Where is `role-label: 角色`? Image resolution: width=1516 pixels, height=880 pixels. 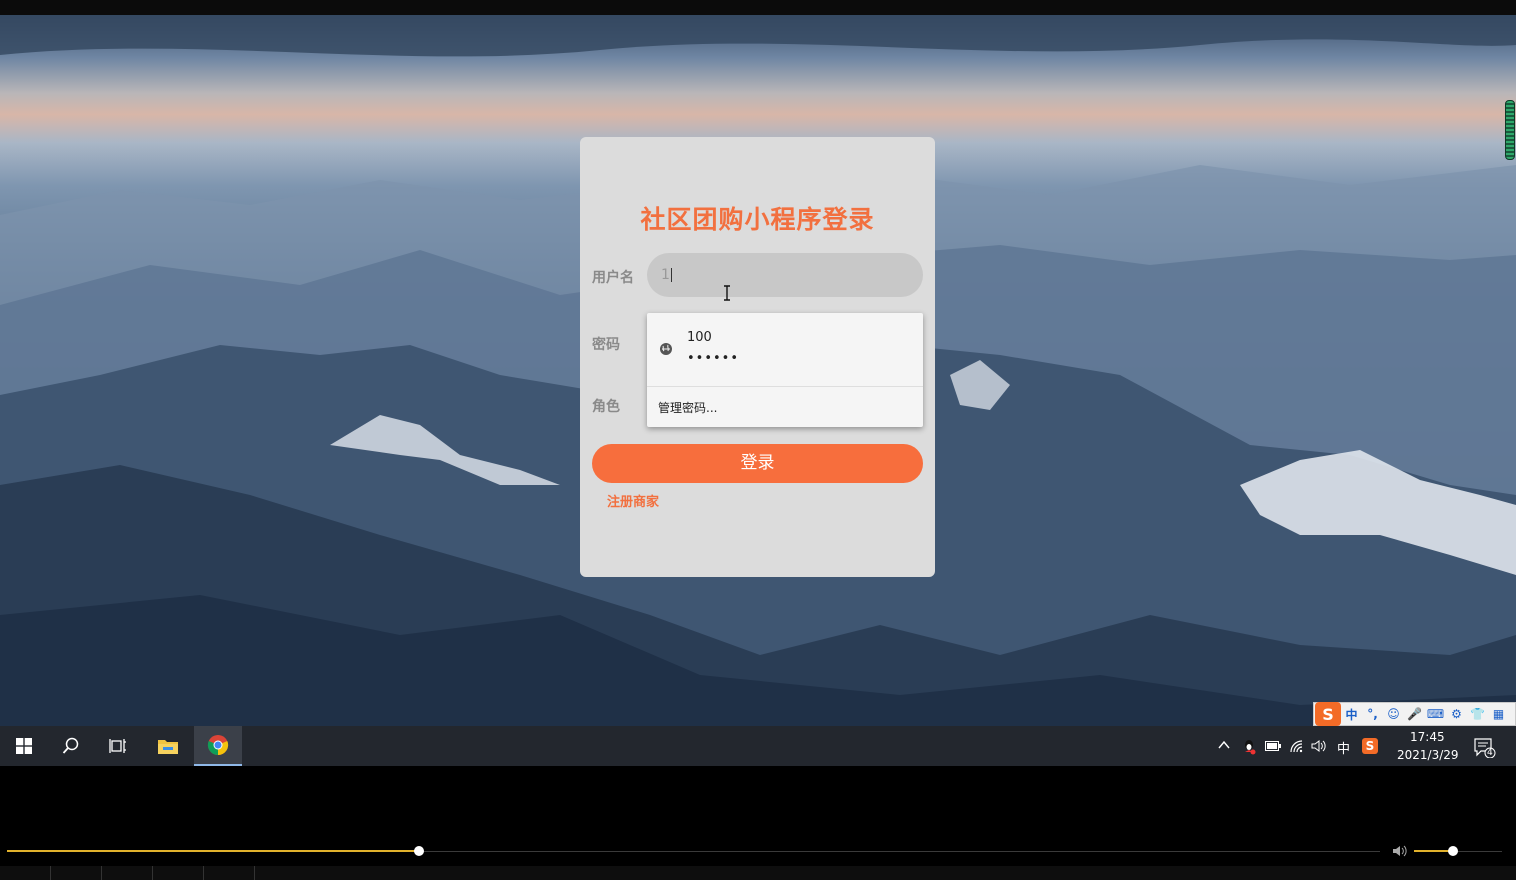
role-label: 角色 is located at coordinates (606, 407).